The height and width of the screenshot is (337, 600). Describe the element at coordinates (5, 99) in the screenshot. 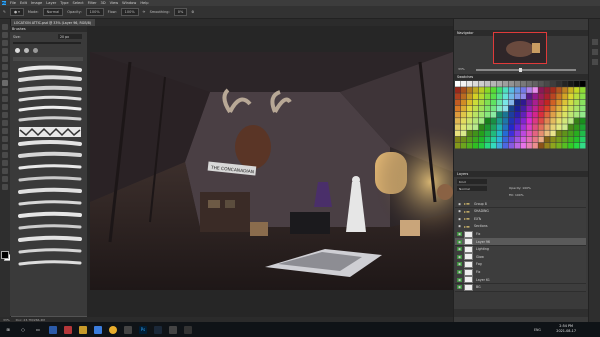

I see `history-brush-tool-icon` at that location.